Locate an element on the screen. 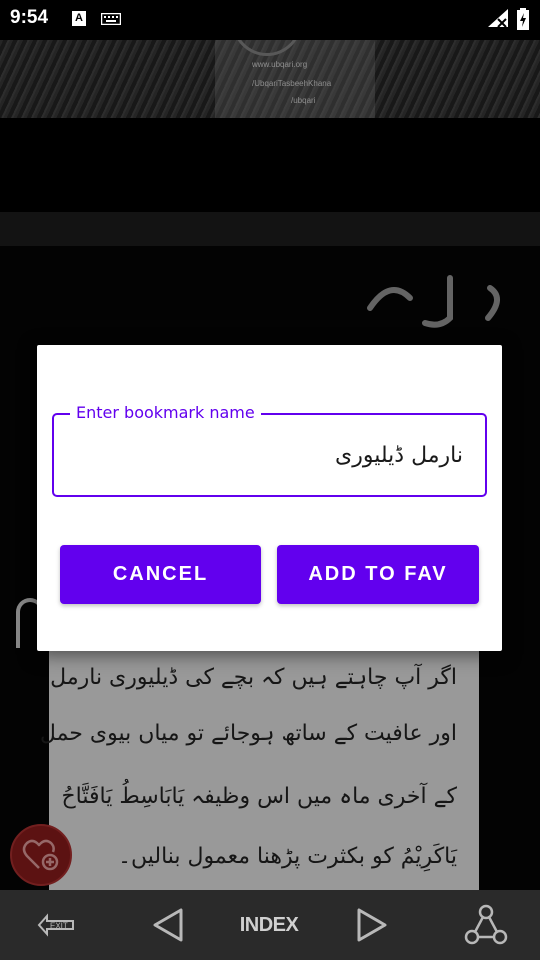 The height and width of the screenshot is (960, 540). bookmark-name-input is located at coordinates (265, 455).